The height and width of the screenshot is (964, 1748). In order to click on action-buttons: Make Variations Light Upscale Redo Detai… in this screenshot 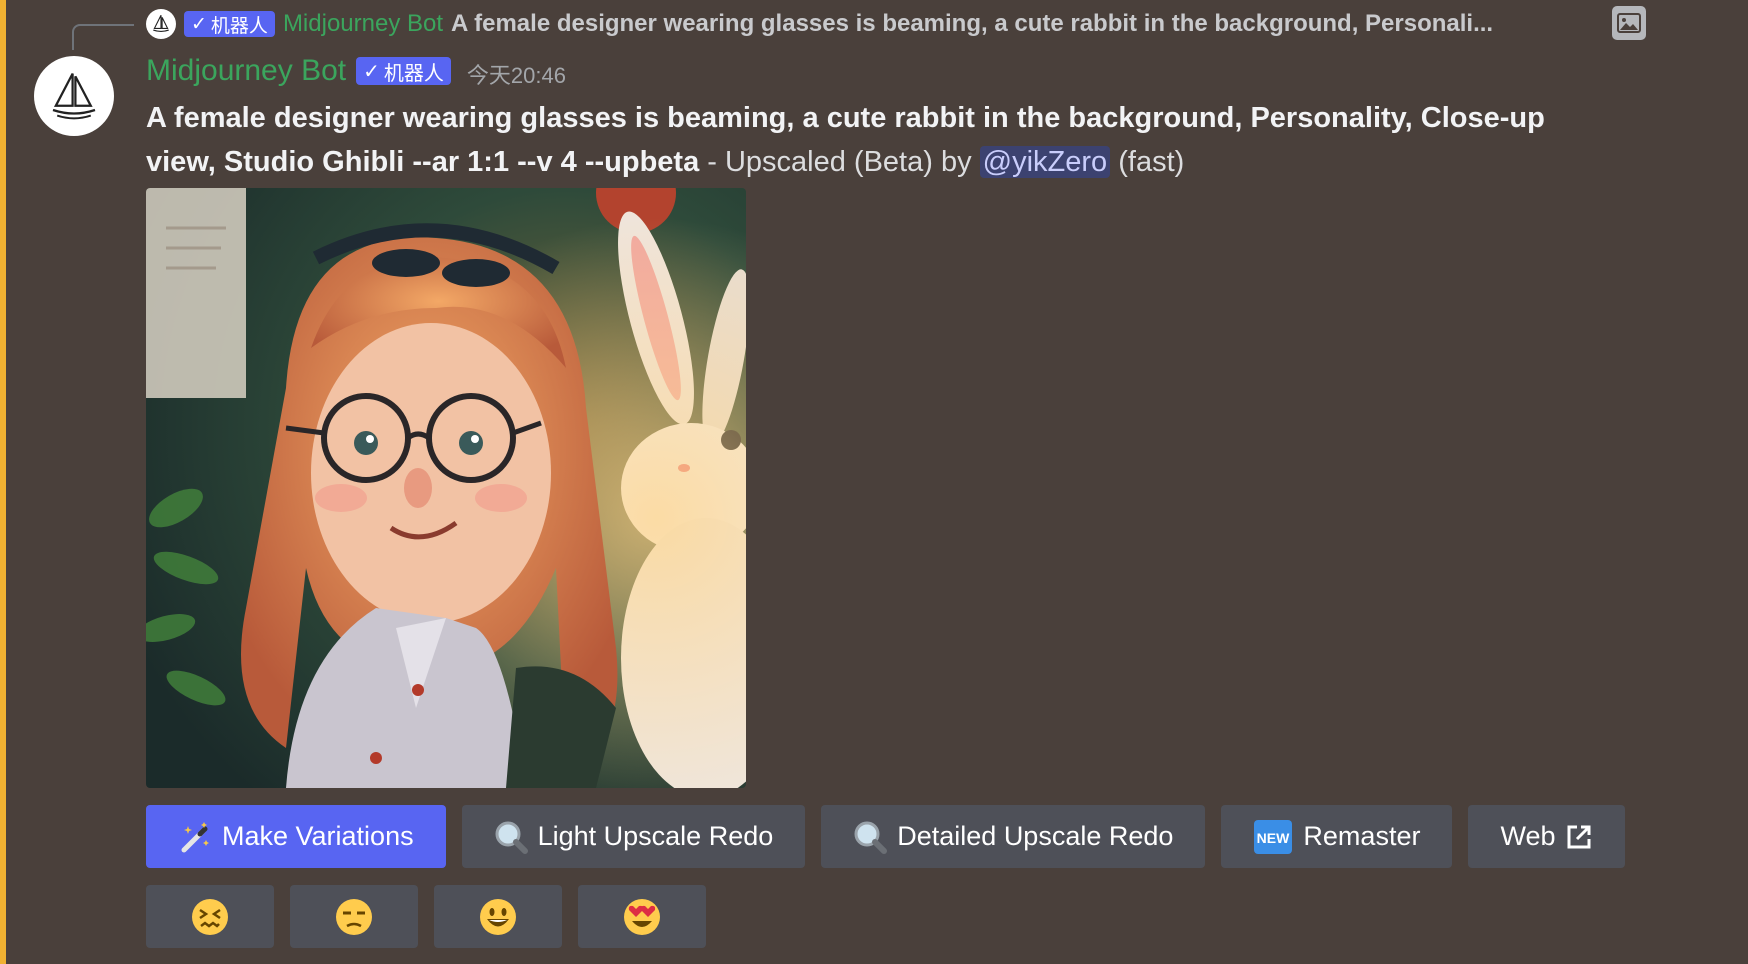, I will do `click(886, 836)`.